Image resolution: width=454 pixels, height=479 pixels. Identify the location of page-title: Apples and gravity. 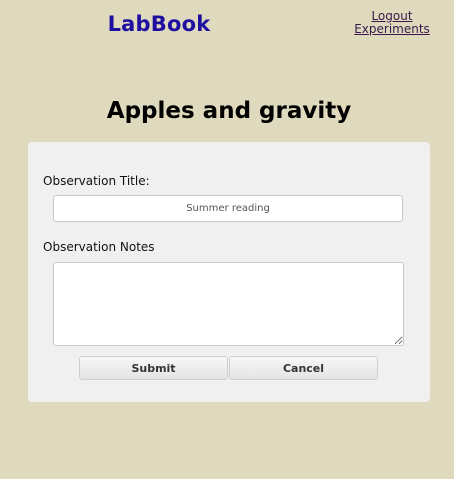
(229, 111).